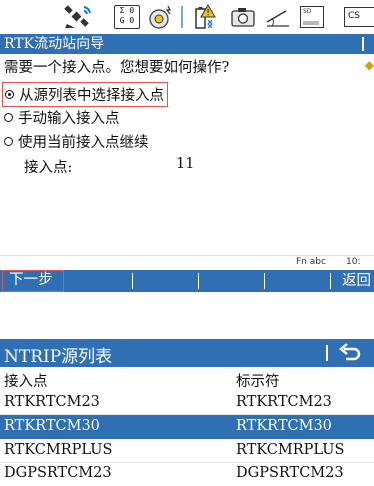  What do you see at coordinates (9, 94) in the screenshot?
I see `radio-selected-icon` at bounding box center [9, 94].